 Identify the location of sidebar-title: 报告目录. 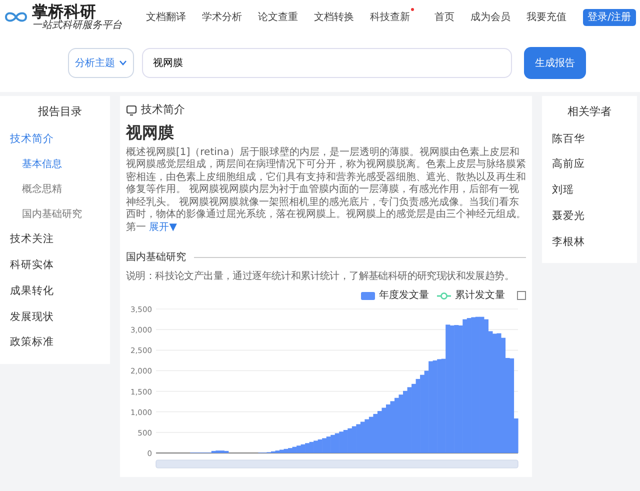
(60, 112).